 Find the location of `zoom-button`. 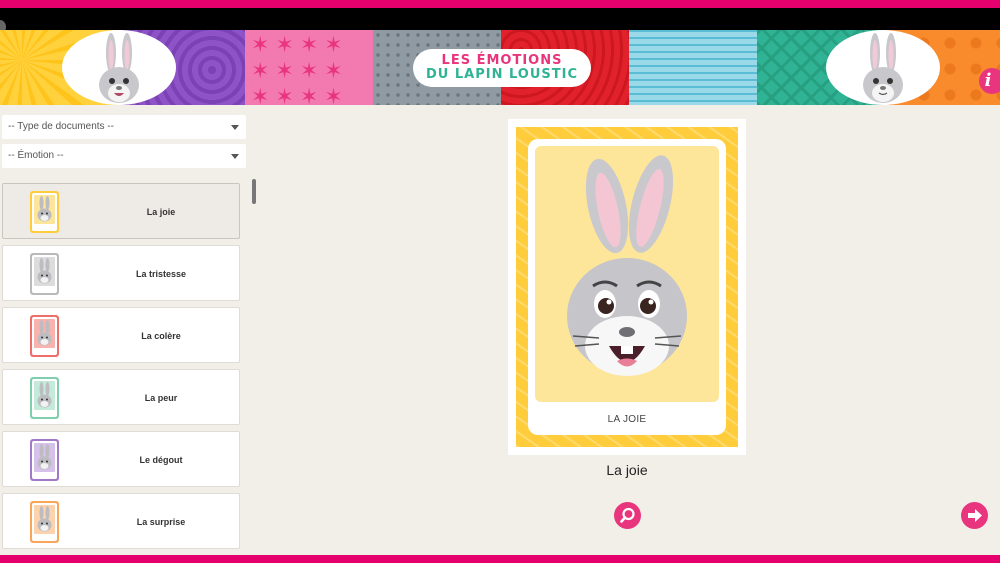

zoom-button is located at coordinates (627, 515).